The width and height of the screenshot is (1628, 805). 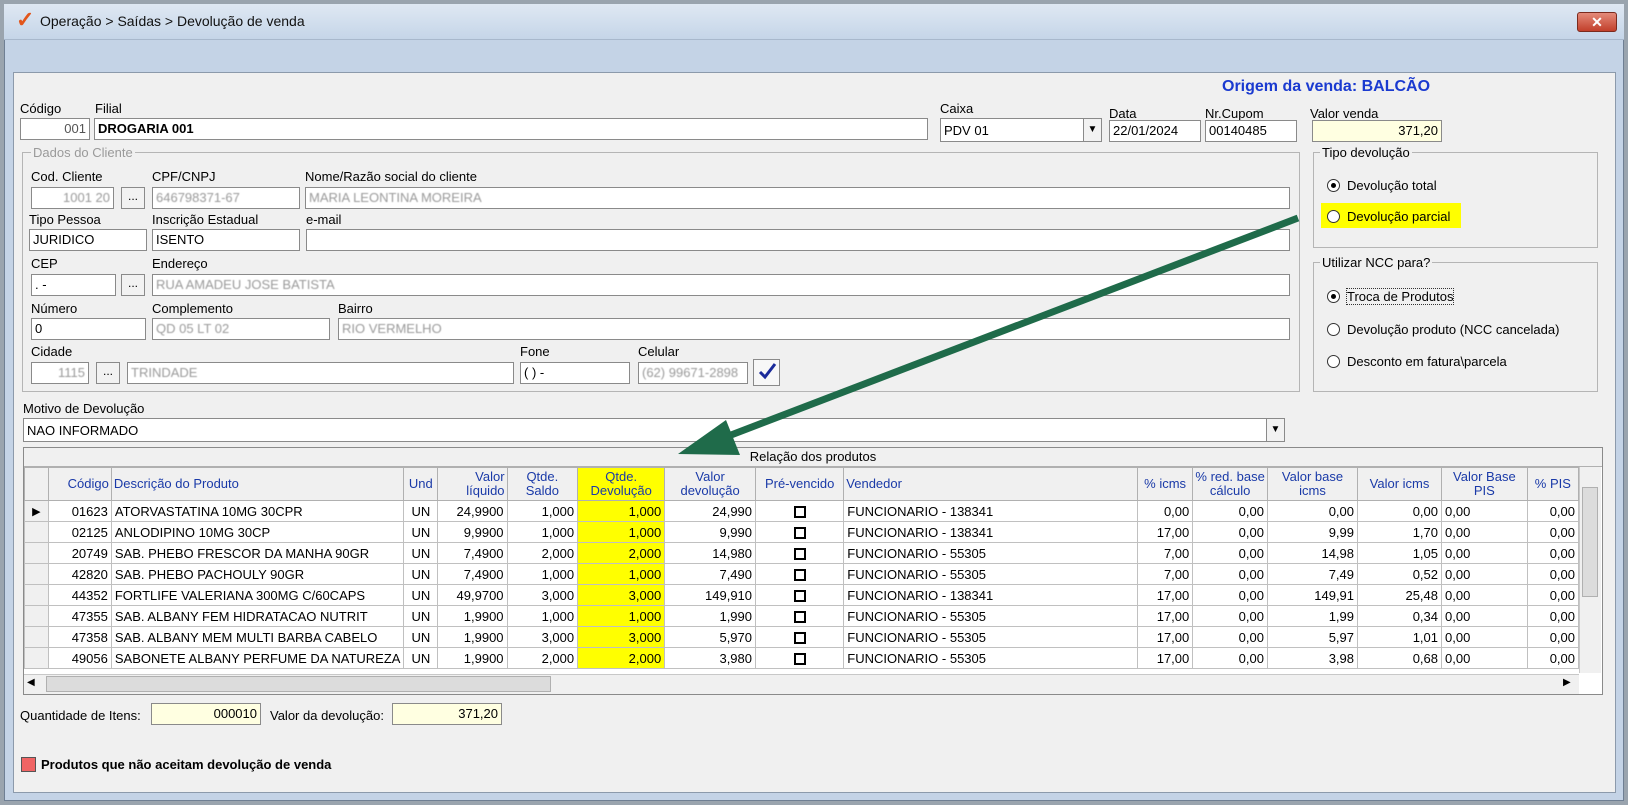 I want to click on annotation-arrow-icon, so click(x=989, y=334).